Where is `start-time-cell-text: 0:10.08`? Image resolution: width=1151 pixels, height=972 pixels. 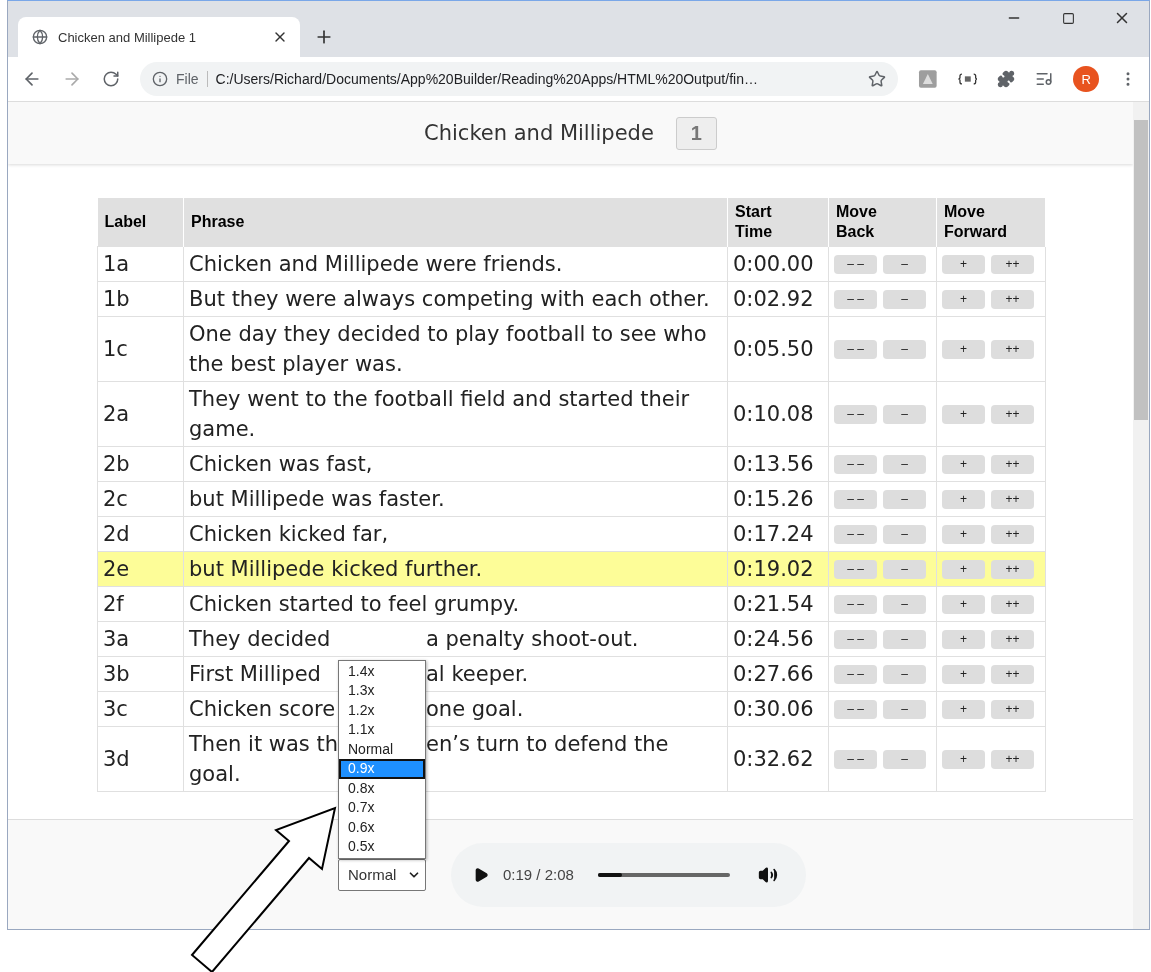 start-time-cell-text: 0:10.08 is located at coordinates (773, 414).